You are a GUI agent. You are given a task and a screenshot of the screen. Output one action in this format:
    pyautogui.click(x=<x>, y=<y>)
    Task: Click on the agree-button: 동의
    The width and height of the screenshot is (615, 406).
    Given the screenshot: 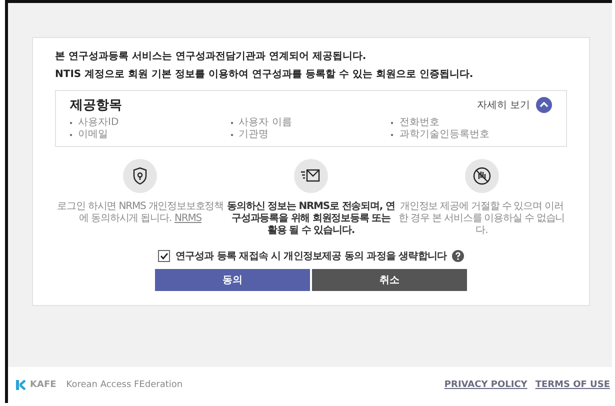 What is the action you would take?
    pyautogui.click(x=232, y=280)
    